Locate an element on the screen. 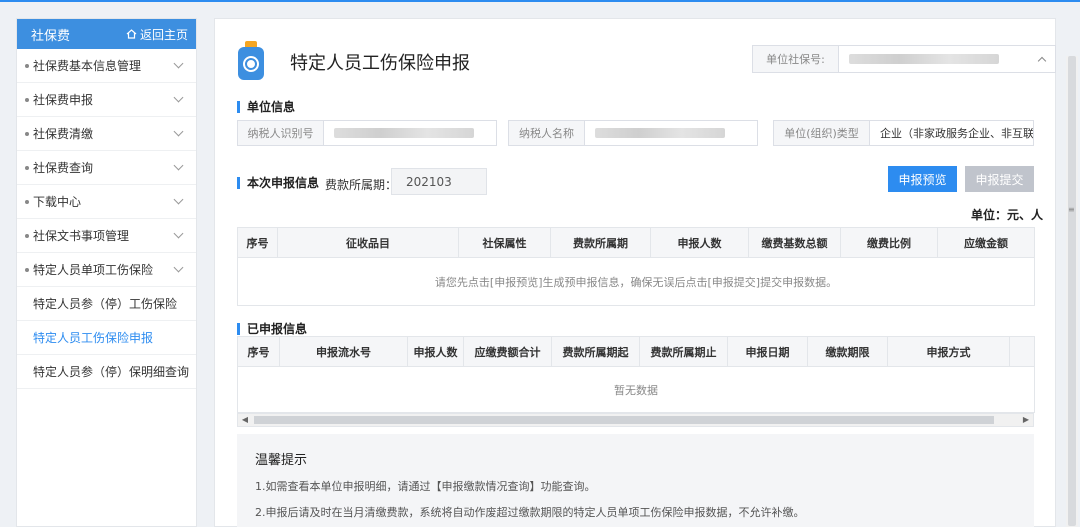 This screenshot has width=1080, height=527. chevron-up-icon is located at coordinates (1042, 60).